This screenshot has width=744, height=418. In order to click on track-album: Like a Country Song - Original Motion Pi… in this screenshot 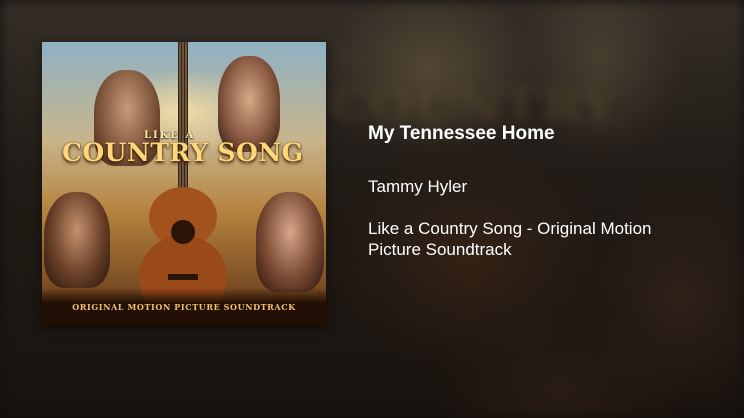, I will do `click(510, 239)`.